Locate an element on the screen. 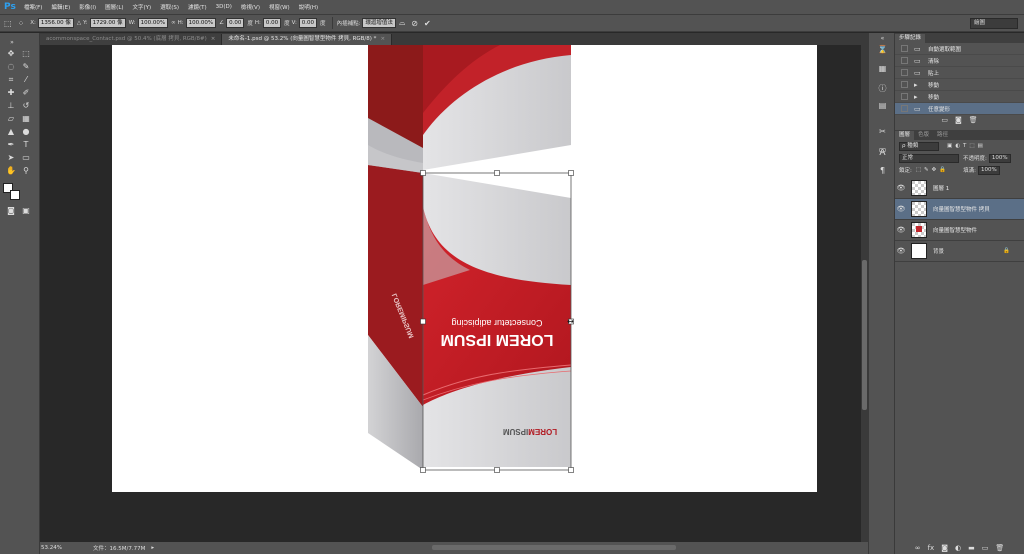 The image size is (1024, 554). zoom-level: 53.24% is located at coordinates (61, 548).